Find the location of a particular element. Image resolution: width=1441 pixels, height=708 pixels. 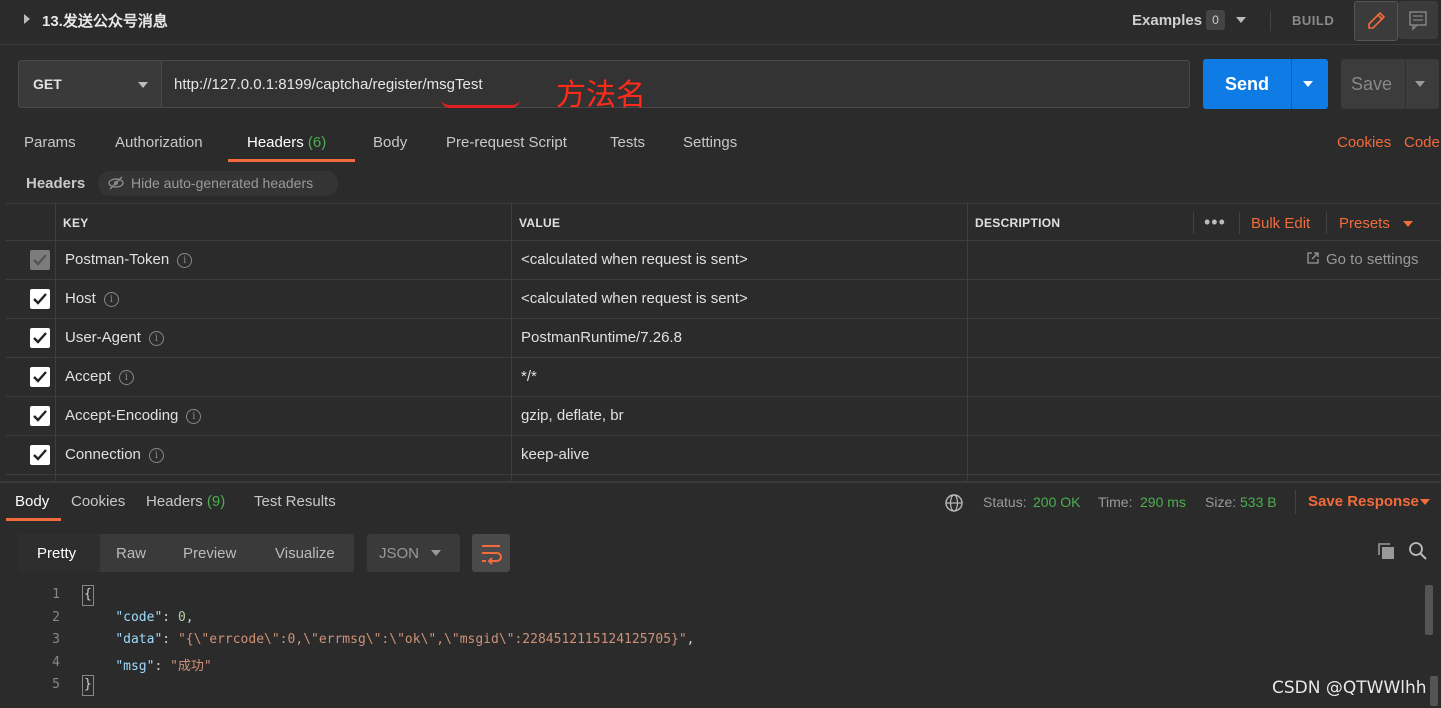

comment-icon is located at coordinates (1418, 21).